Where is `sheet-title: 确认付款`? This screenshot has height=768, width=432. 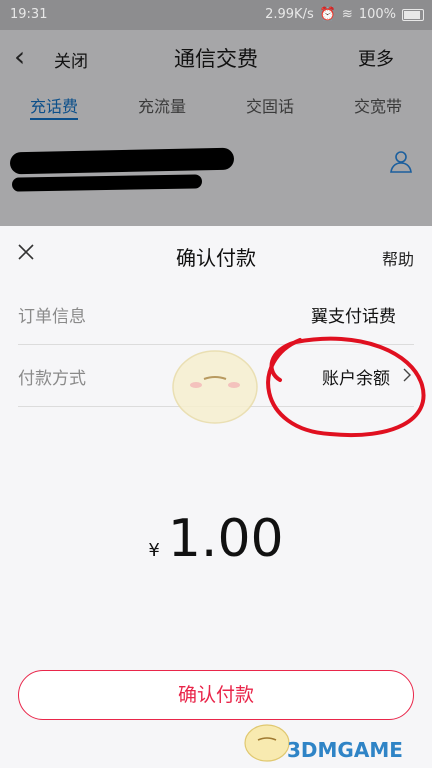 sheet-title: 确认付款 is located at coordinates (216, 258).